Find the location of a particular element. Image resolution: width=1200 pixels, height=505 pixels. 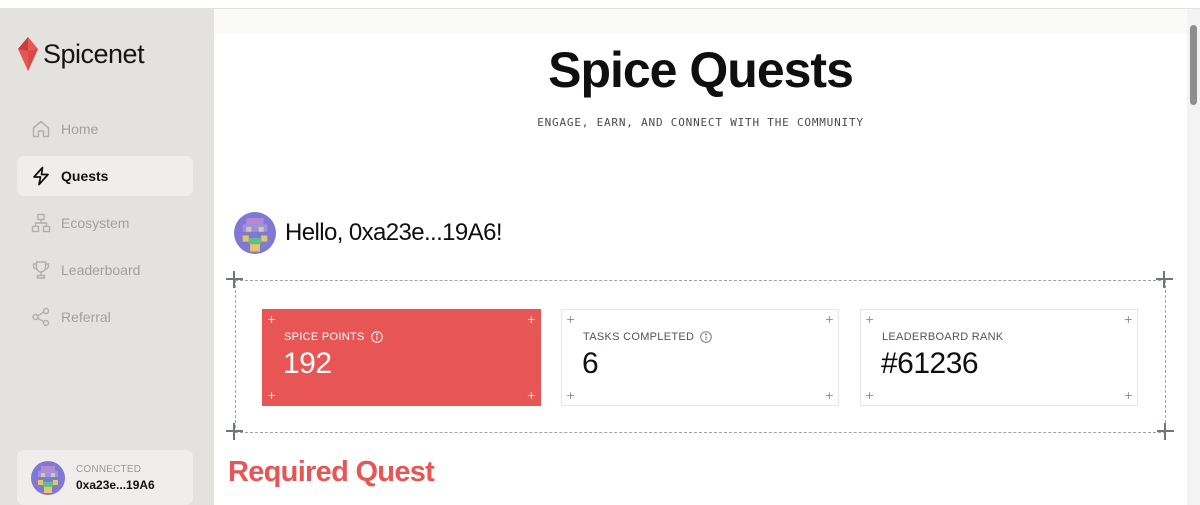

user-greeting: Hello, 0xa23e...19A6! is located at coordinates (368, 233).